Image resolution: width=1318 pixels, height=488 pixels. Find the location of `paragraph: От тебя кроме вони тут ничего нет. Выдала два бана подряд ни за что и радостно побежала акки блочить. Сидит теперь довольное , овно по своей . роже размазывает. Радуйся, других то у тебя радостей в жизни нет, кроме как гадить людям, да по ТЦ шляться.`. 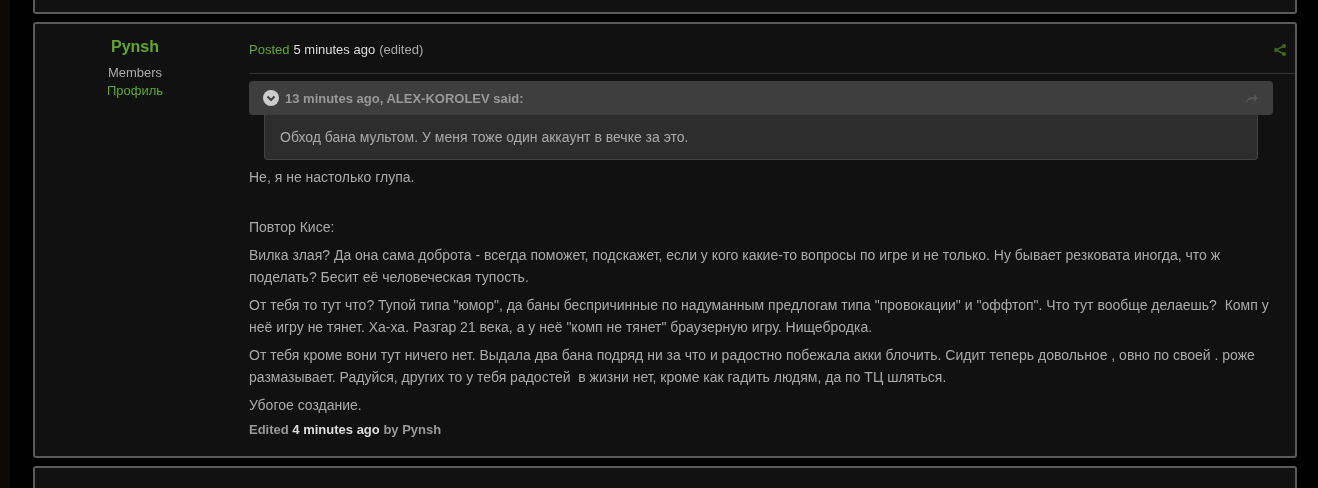

paragraph: От тебя кроме вони тут ничего нет. Выдала два бана подряд ни за что и радостно побежала акки блочить. Сидит теперь довольное , овно по своей . роже размазывает. Радуйся, других то у тебя радостей в жизни нет, кроме как гадить людям, да по ТЦ шляться. is located at coordinates (752, 366).